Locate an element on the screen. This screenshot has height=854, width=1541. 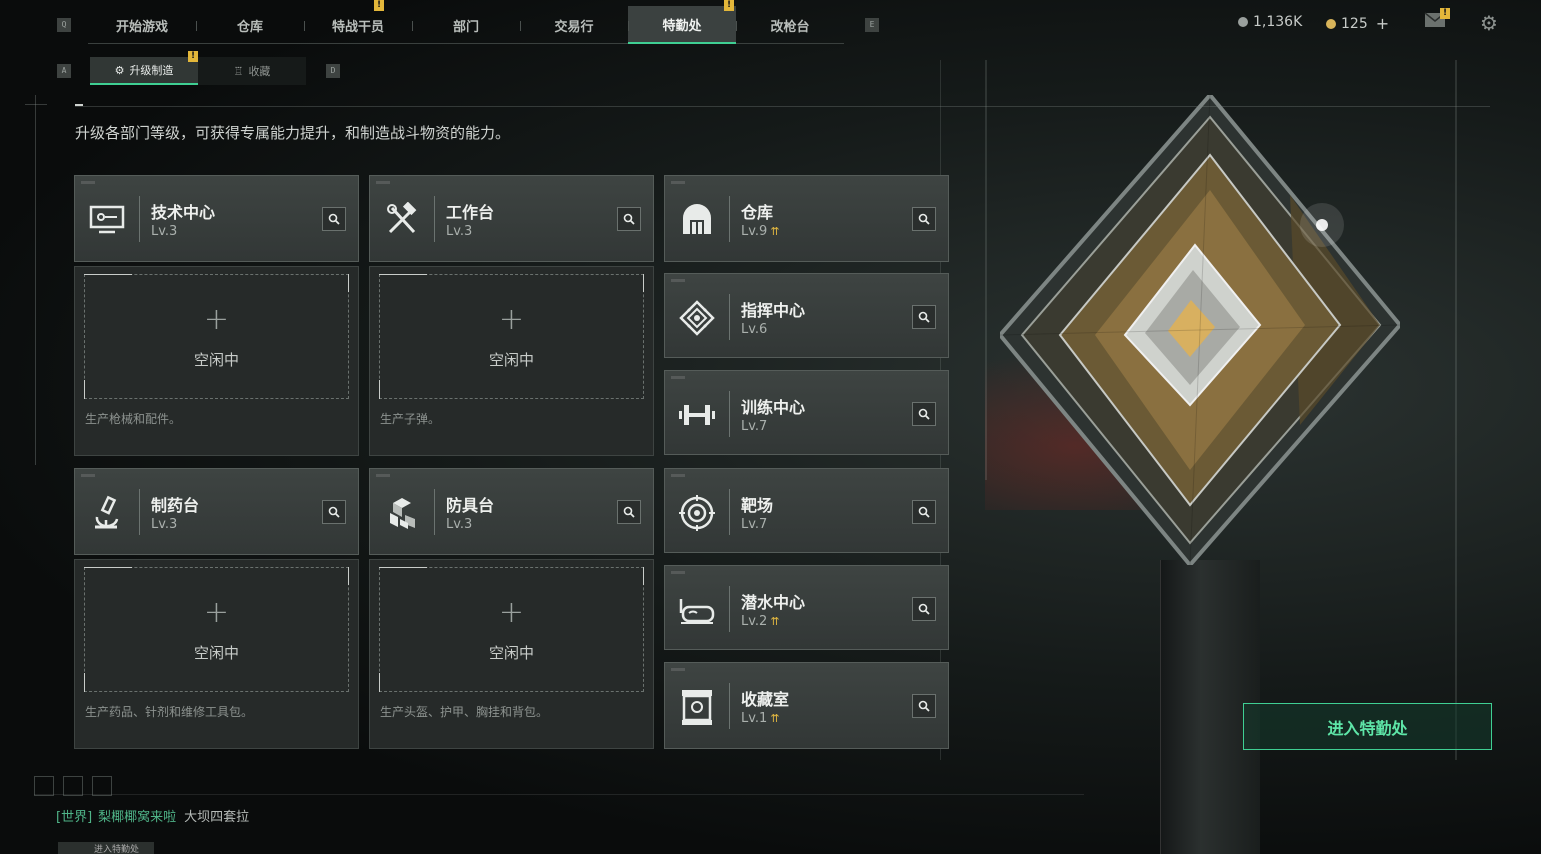
workshop-card-armor-bench: 防具台 Lv.3 is located at coordinates (511, 511).